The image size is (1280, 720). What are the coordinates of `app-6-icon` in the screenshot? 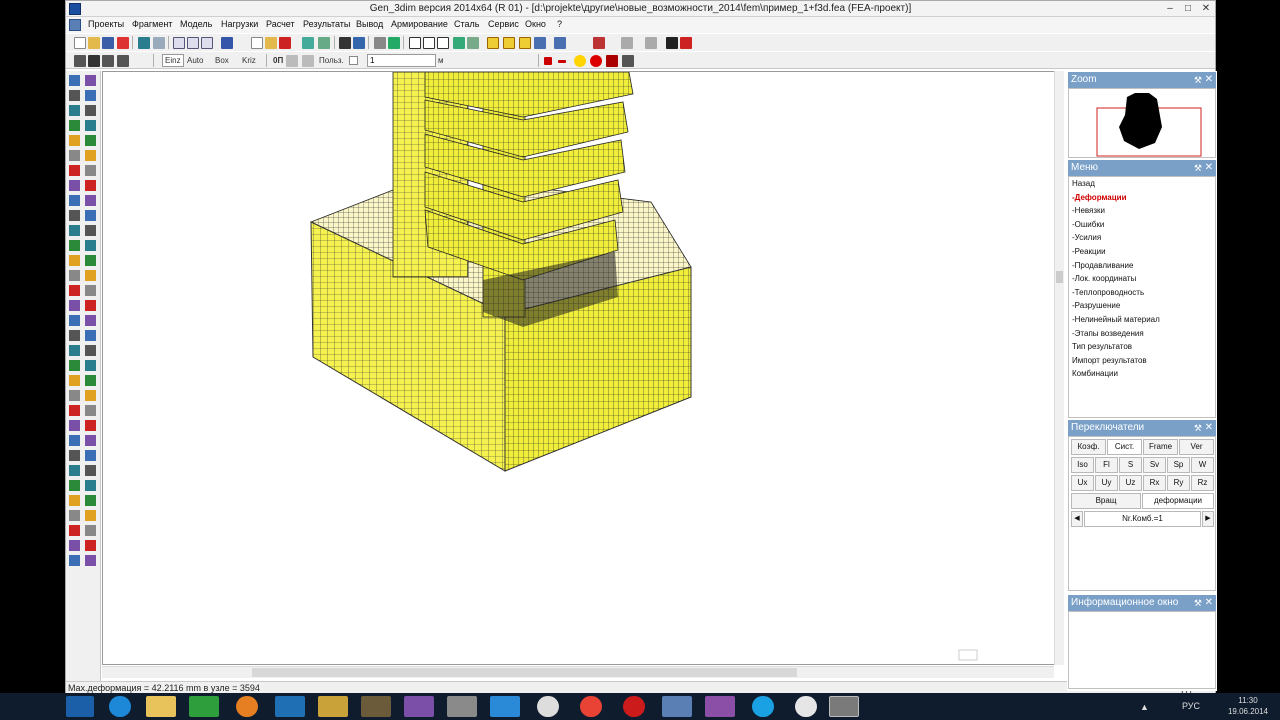 It's located at (677, 706).